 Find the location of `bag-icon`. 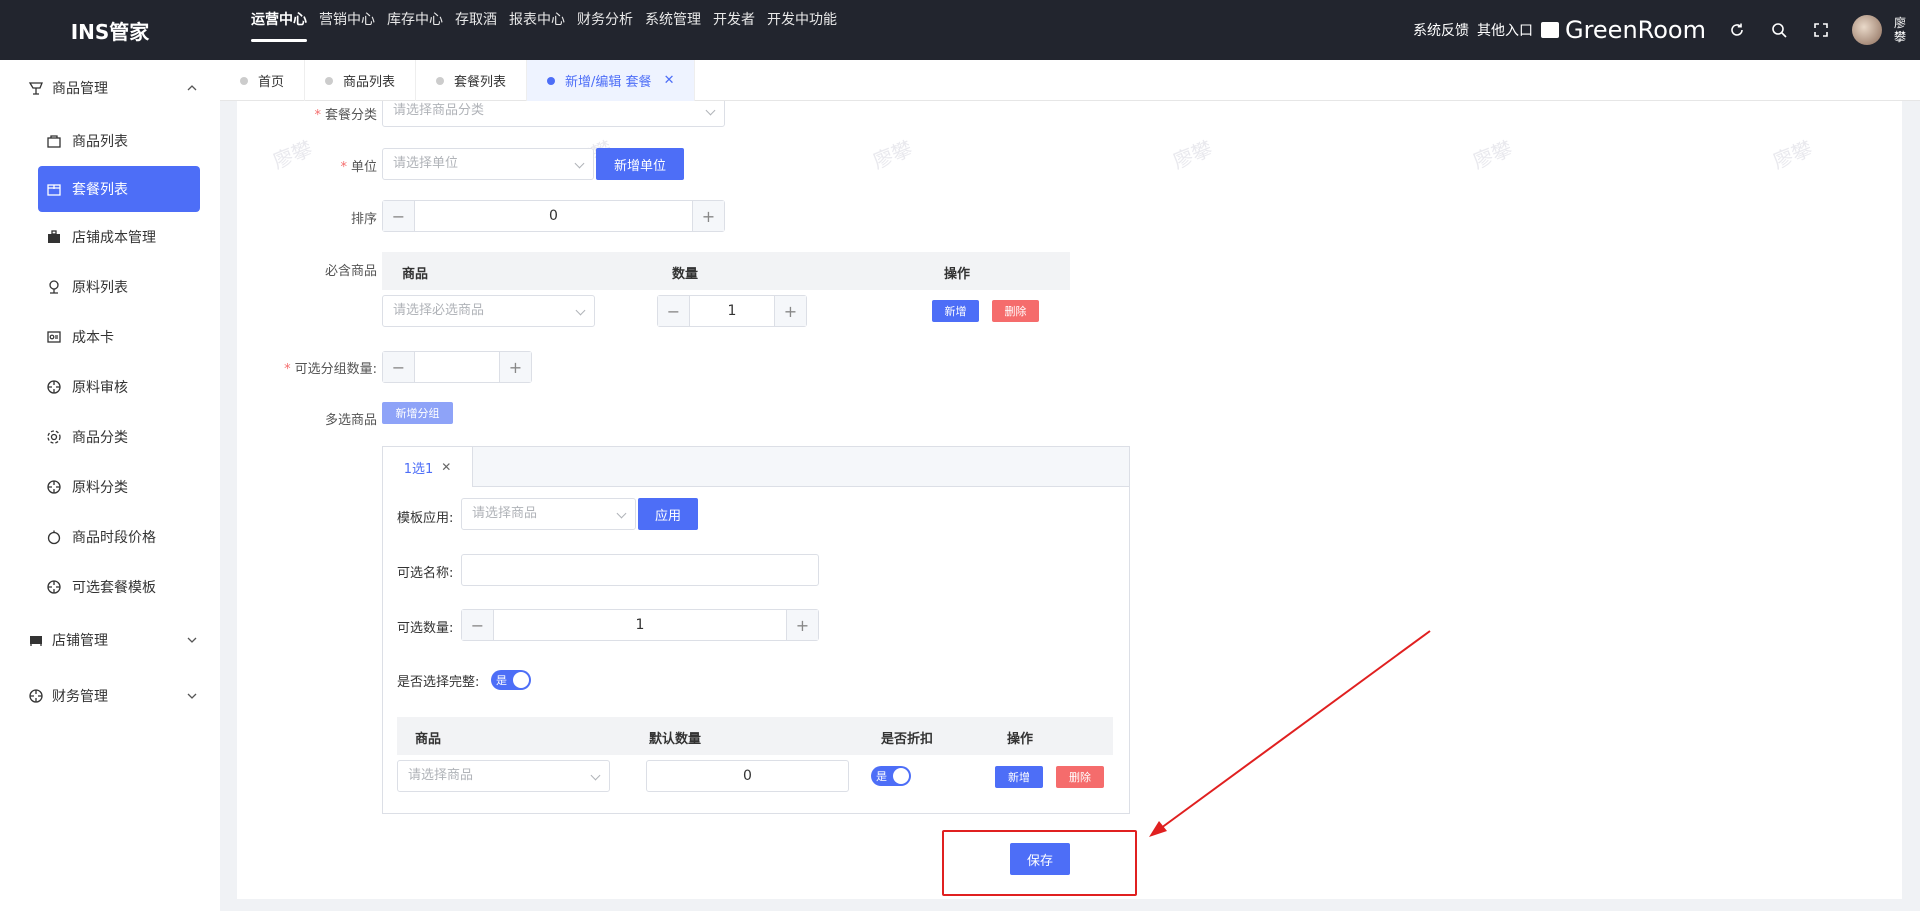

bag-icon is located at coordinates (54, 141).